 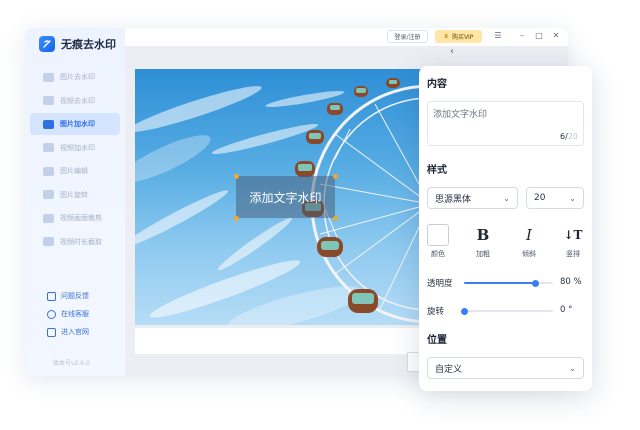 What do you see at coordinates (539, 36) in the screenshot?
I see `maximize-button: □` at bounding box center [539, 36].